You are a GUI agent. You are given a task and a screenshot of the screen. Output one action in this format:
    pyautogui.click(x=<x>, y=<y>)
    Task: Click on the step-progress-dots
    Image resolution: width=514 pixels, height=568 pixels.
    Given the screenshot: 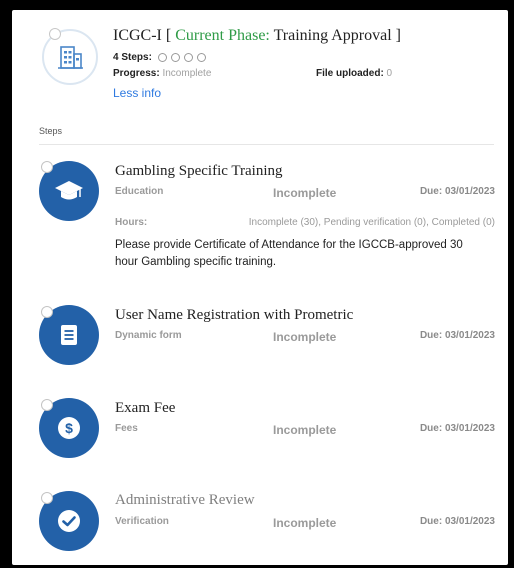 What is the action you would take?
    pyautogui.click(x=181, y=57)
    